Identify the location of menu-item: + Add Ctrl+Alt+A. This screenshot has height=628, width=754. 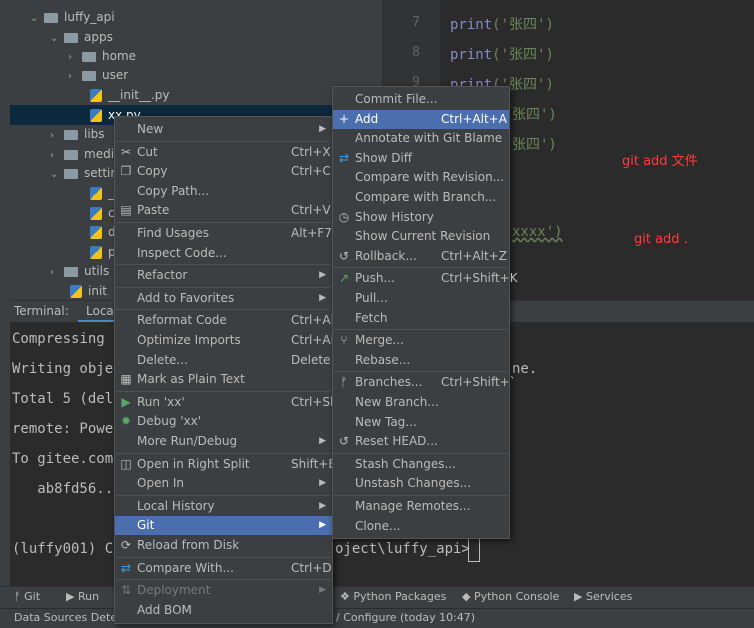
(421, 119).